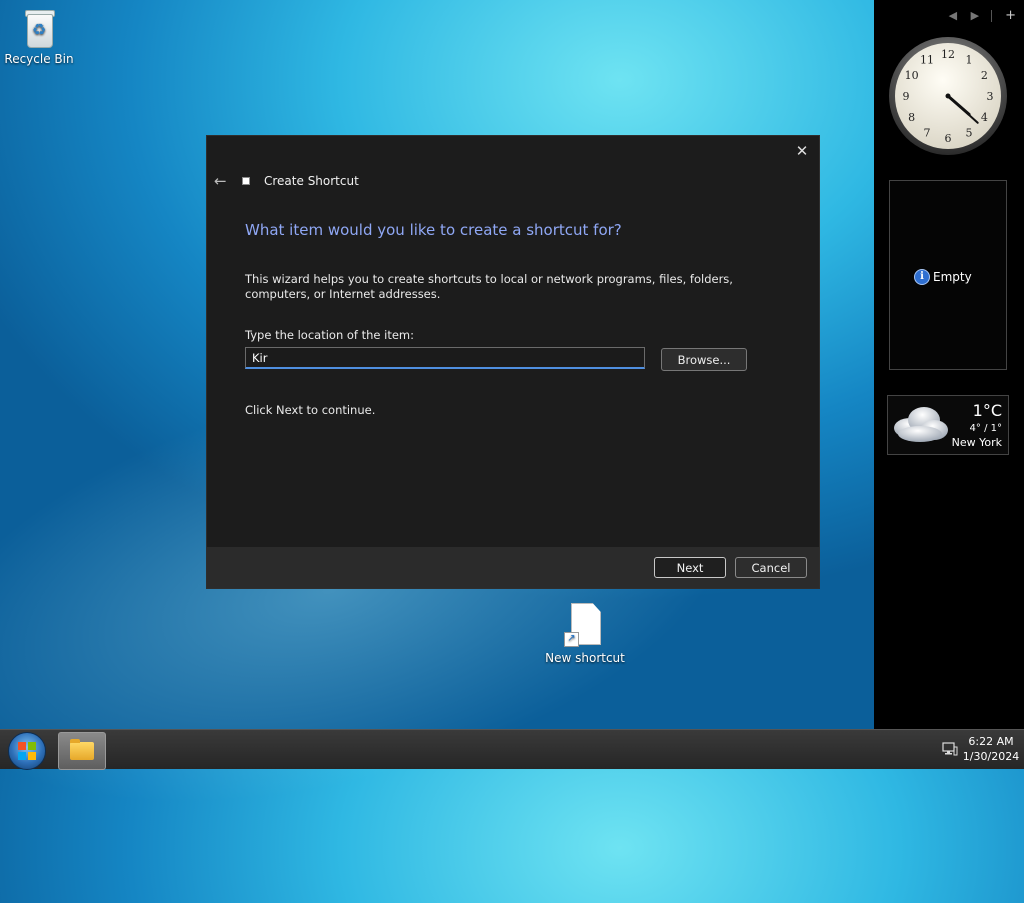  Describe the element at coordinates (39, 28) in the screenshot. I see `recycle-bin-icon: ♻` at that location.